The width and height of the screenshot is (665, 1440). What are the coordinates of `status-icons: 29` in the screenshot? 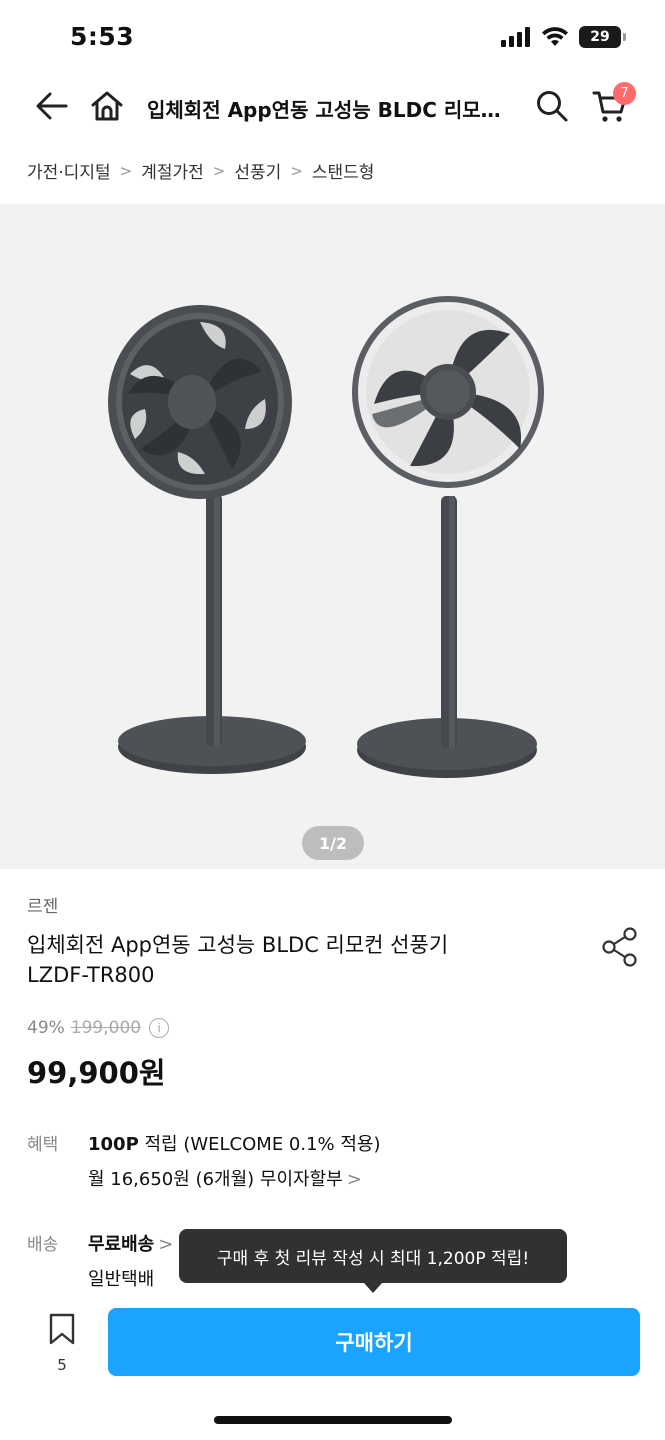 It's located at (563, 37).